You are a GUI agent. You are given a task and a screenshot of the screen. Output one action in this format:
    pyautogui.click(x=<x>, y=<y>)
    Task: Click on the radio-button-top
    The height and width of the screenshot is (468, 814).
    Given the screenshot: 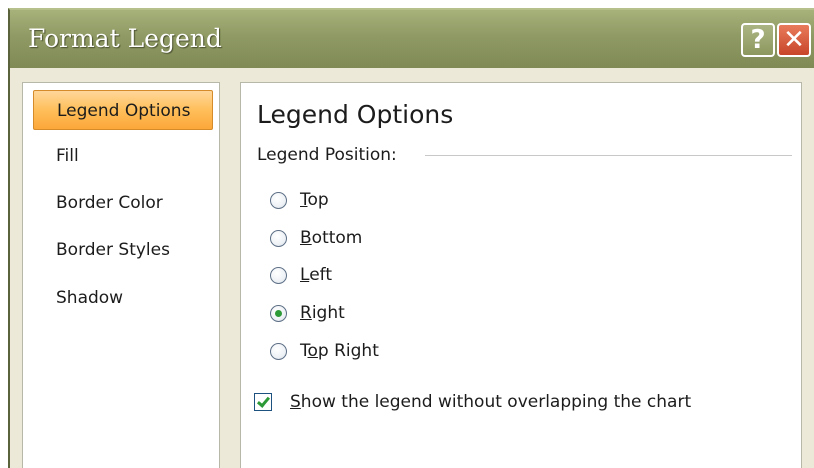 What is the action you would take?
    pyautogui.click(x=278, y=200)
    